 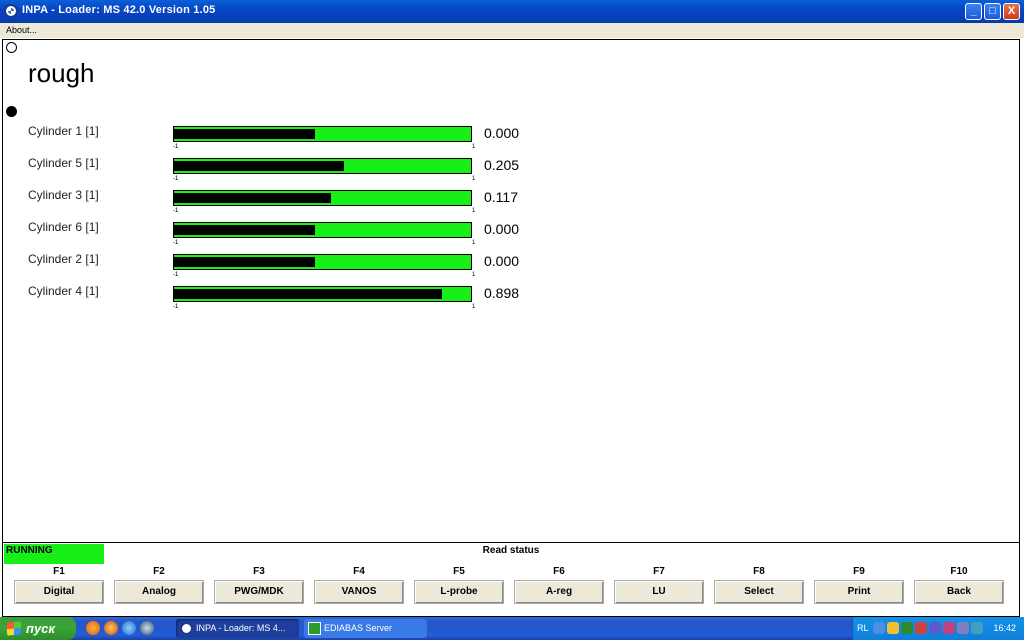 What do you see at coordinates (759, 571) in the screenshot?
I see `fkey-label: F8` at bounding box center [759, 571].